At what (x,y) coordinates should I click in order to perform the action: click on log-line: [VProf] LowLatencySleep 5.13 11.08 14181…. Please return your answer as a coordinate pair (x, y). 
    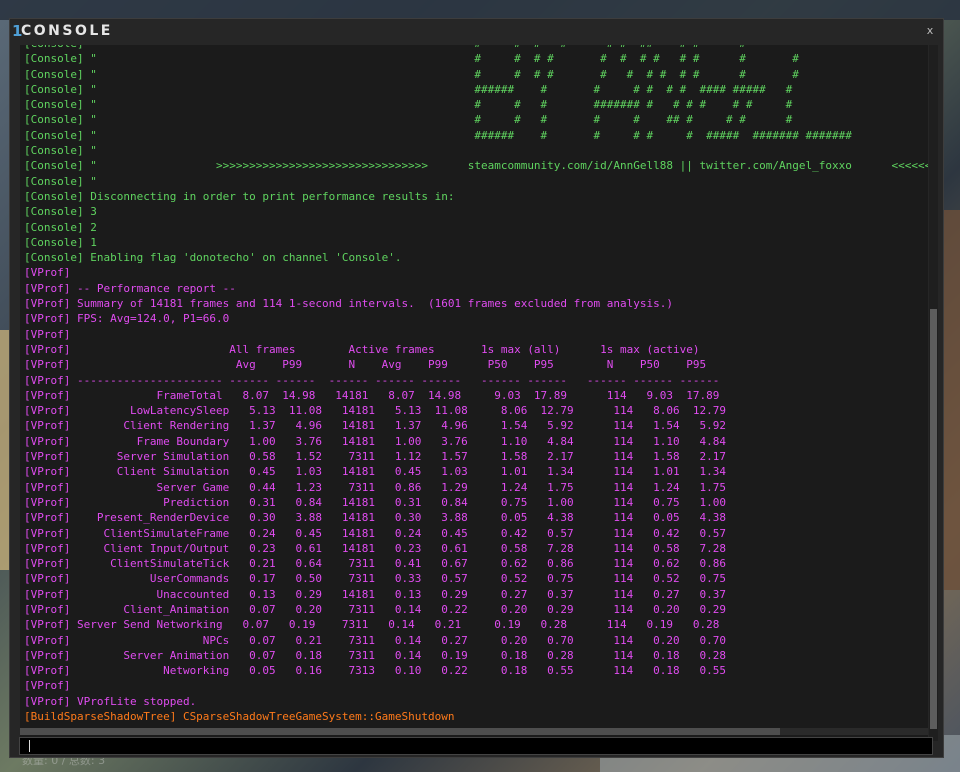
    Looking at the image, I should click on (375, 411).